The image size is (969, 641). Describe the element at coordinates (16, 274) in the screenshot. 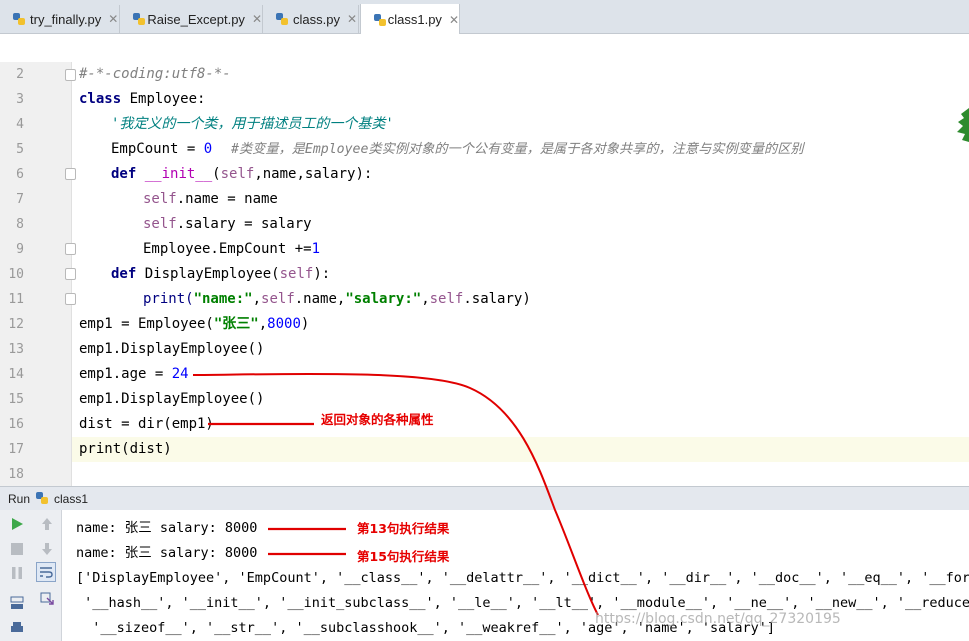

I see `line-number: 10` at that location.